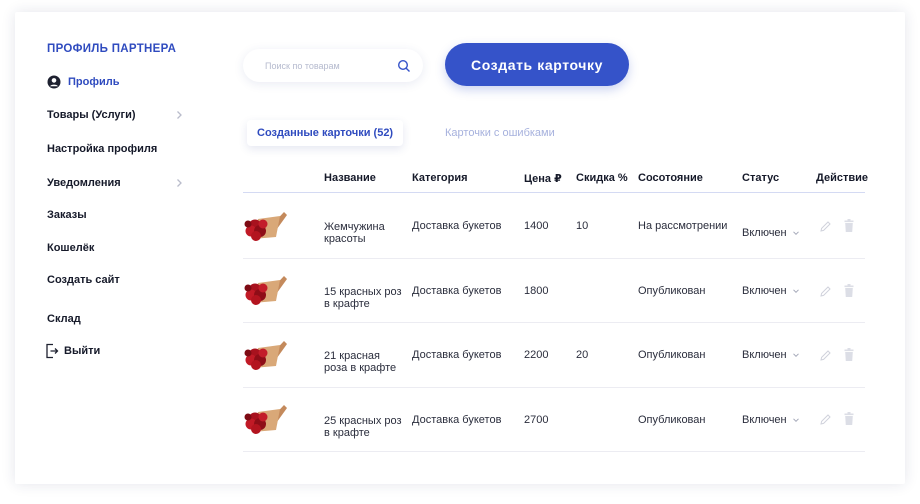  Describe the element at coordinates (325, 133) in the screenshot. I see `tab-created-cards: Созданные карточки (52)` at that location.